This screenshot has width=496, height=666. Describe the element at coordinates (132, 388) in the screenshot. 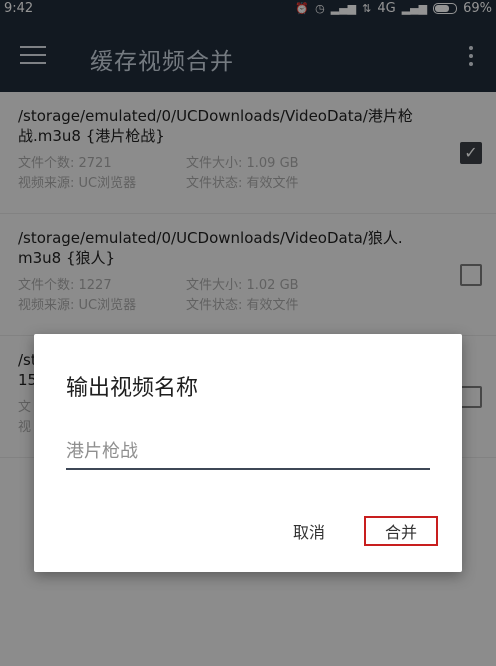

I see `dialog-title: 输出视频名称` at that location.